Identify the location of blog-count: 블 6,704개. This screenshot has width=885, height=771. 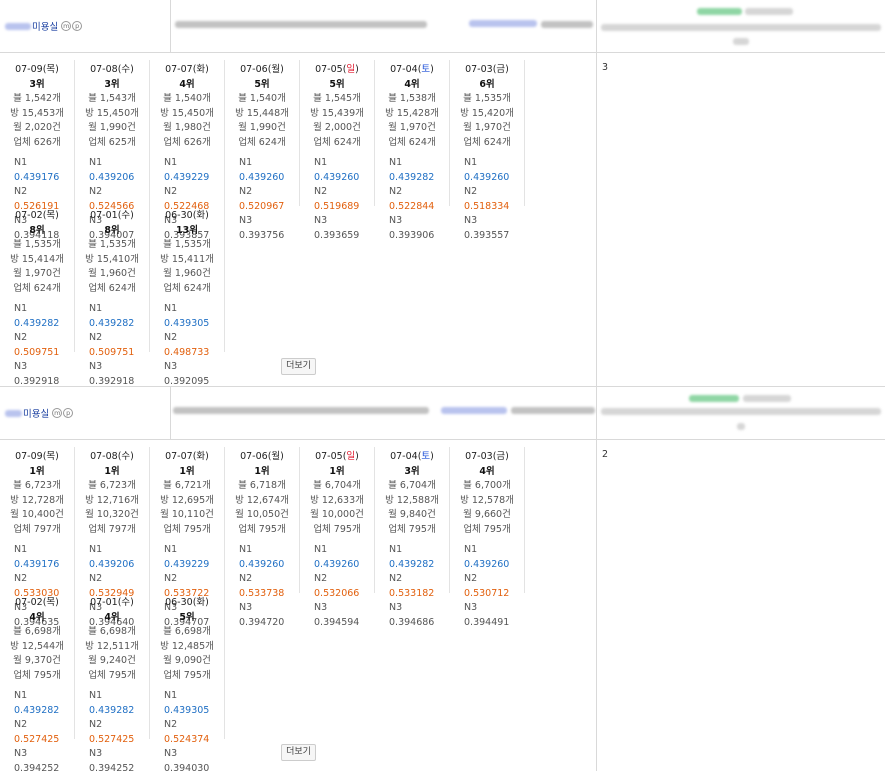
(412, 485).